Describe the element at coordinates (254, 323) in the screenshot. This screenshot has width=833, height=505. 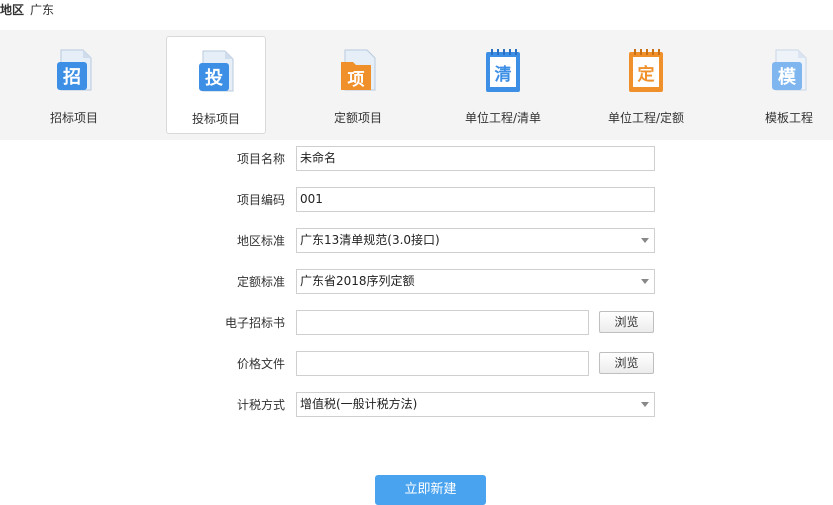
I see `e-tender-label: 电子招标书` at that location.